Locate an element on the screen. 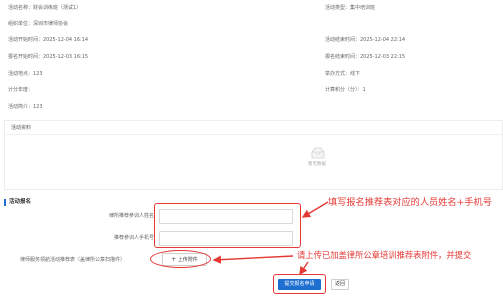 The width and height of the screenshot is (503, 300). annotation-upload-hint: 请上传已加盖律所公章培训推荐表附件，并提交 is located at coordinates (384, 255).